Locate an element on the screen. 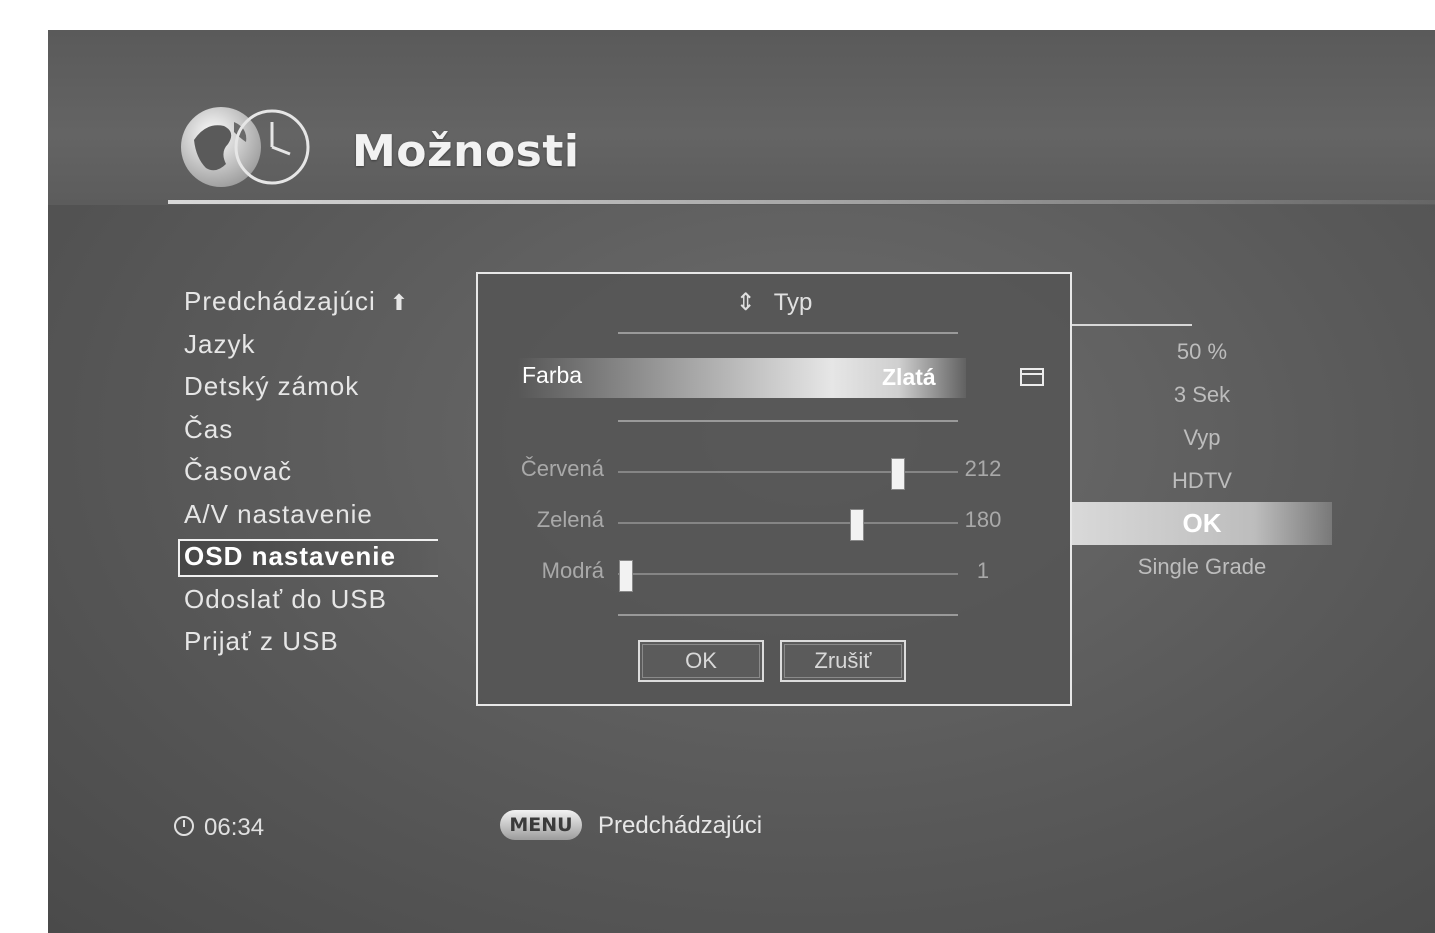  cancel-button: Zrušiť is located at coordinates (843, 661).